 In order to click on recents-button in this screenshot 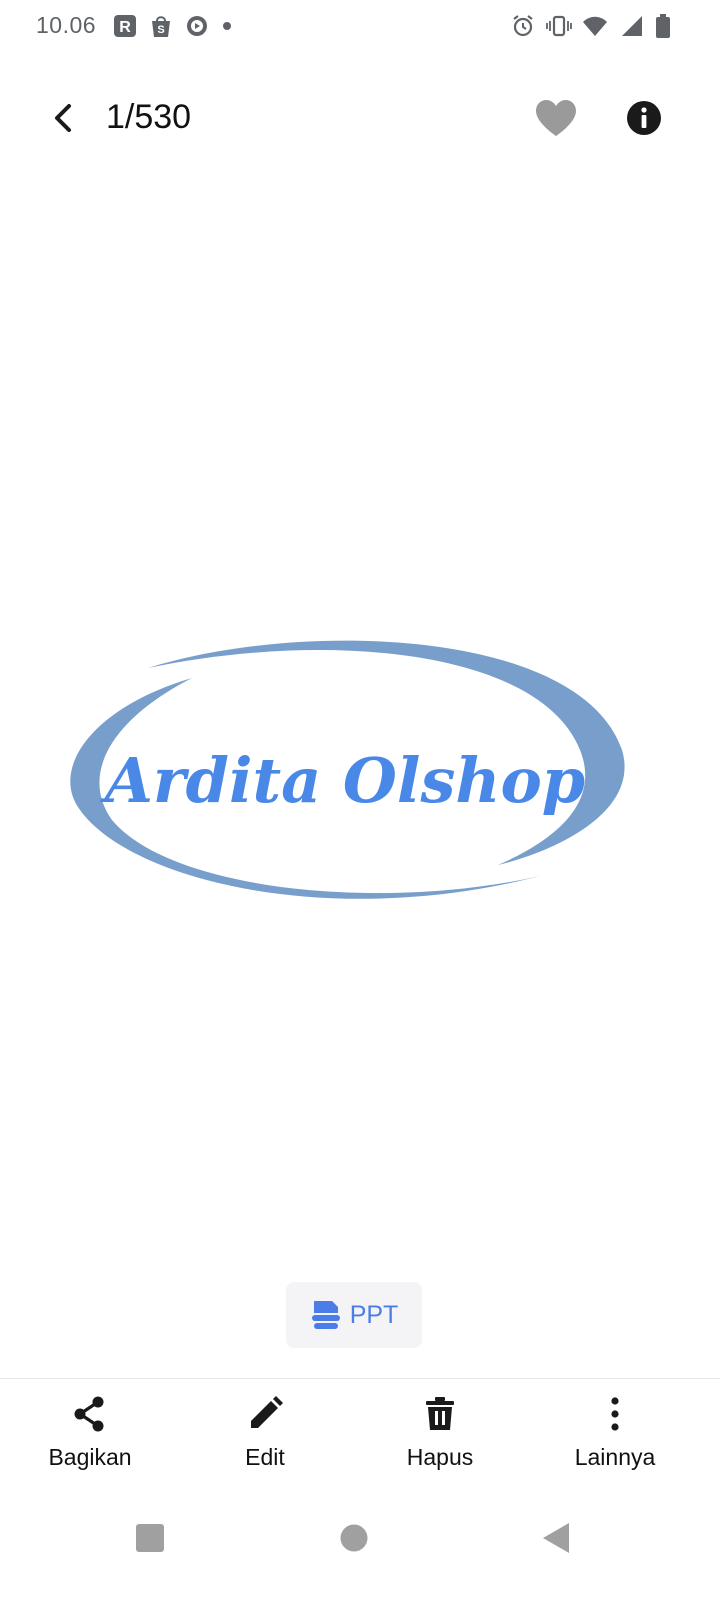, I will do `click(150, 1538)`.